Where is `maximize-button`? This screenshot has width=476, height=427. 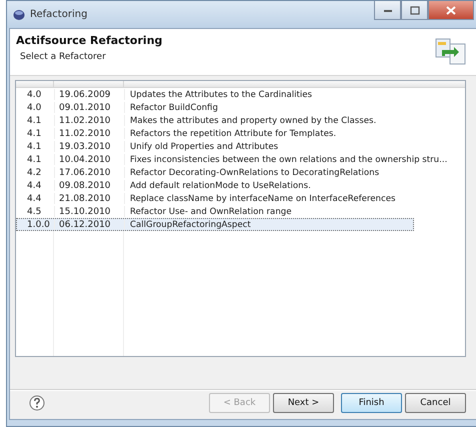 maximize-button is located at coordinates (414, 10).